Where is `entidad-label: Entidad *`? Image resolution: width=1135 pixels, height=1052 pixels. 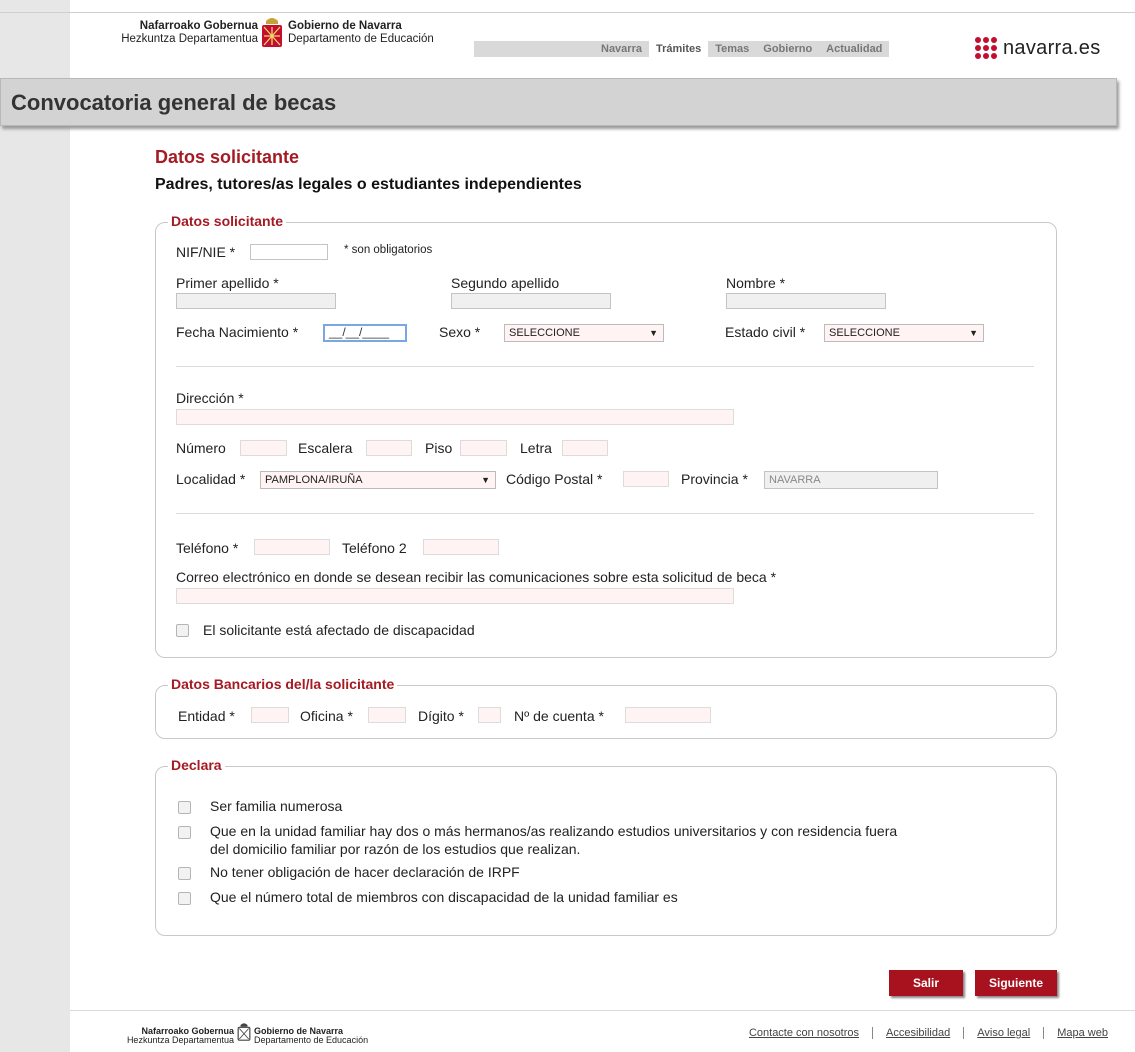 entidad-label: Entidad * is located at coordinates (206, 716).